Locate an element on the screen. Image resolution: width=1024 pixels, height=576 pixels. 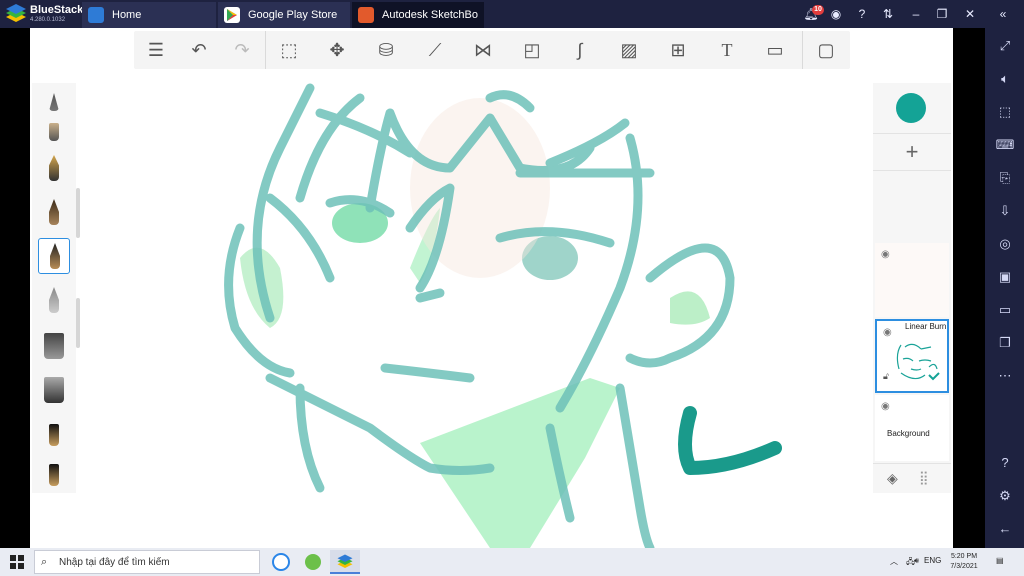
lock-icon: 🔓︎ is located at coordinates (886, 376).